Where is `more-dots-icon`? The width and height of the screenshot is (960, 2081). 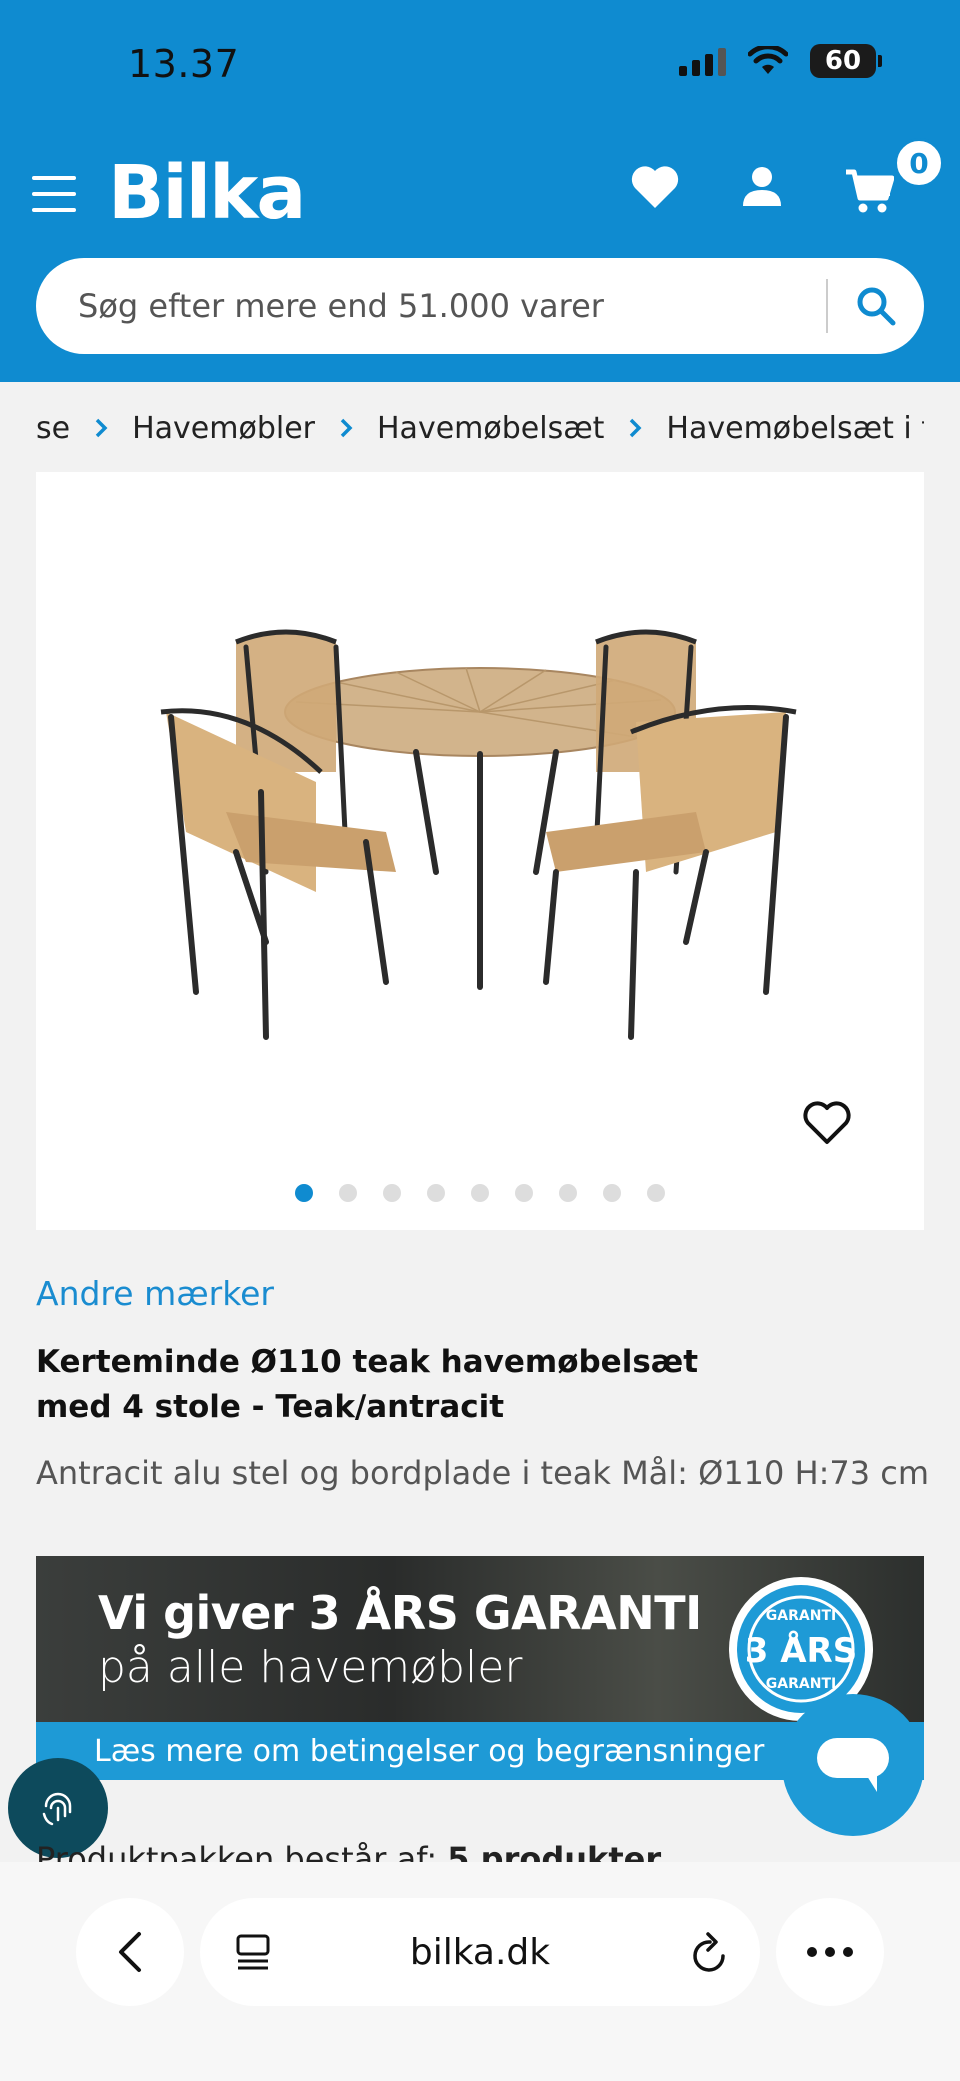 more-dots-icon is located at coordinates (830, 1952).